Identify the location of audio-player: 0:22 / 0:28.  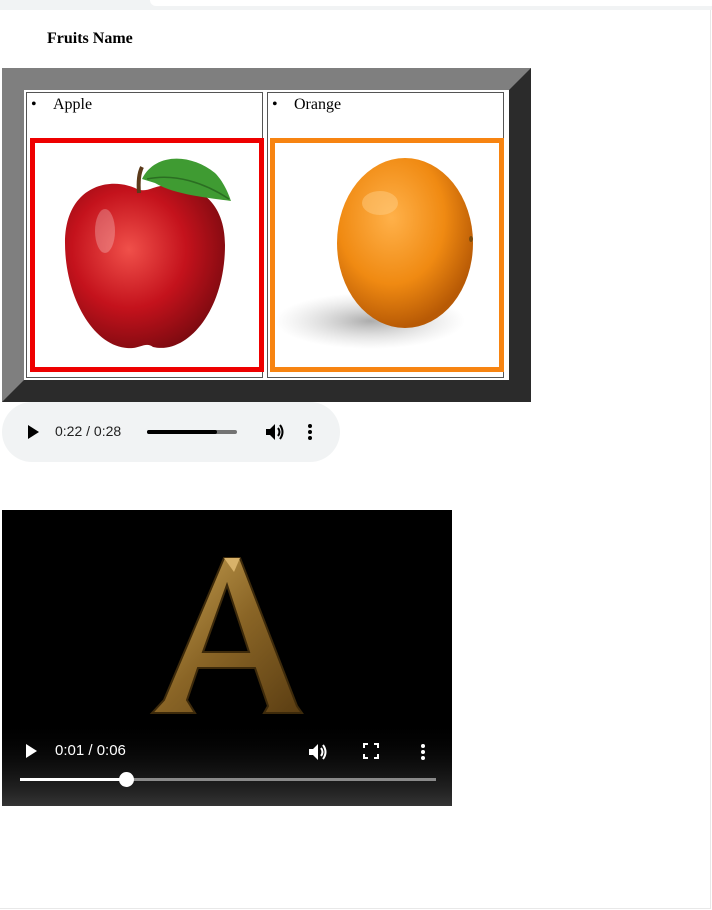
(171, 432).